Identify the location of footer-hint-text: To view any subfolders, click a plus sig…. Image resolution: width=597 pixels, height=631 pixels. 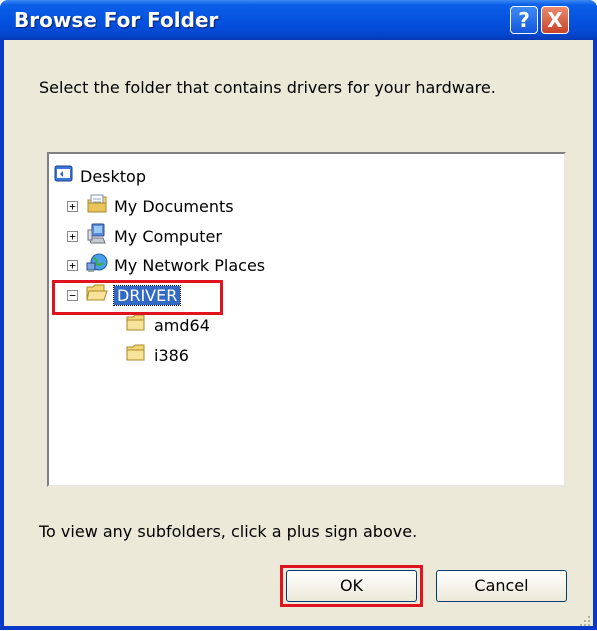
(228, 531).